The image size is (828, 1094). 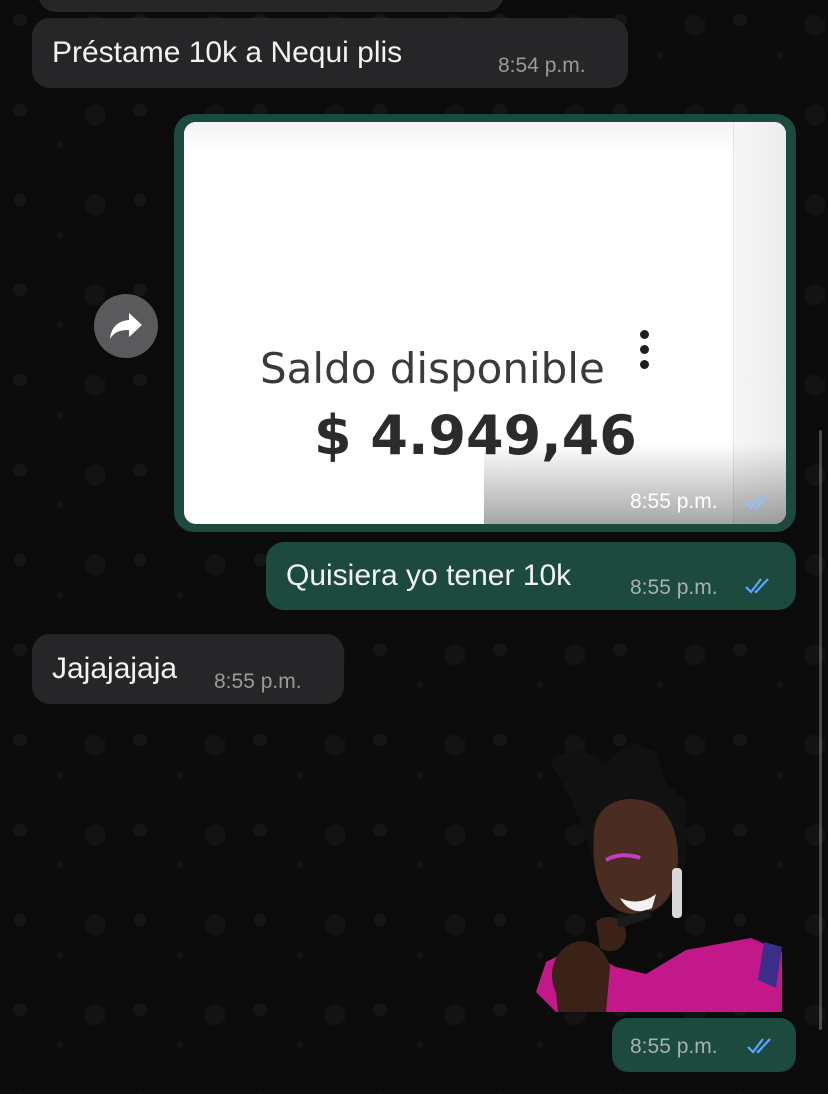 What do you see at coordinates (227, 52) in the screenshot?
I see `message-text: Préstame 10k a Nequi plis` at bounding box center [227, 52].